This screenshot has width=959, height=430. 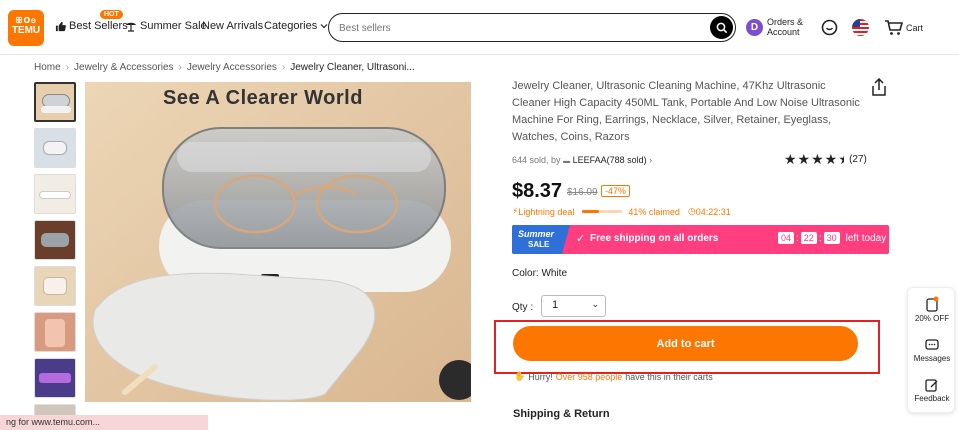 I want to click on claimed-text: 41% claimed, so click(x=654, y=211).